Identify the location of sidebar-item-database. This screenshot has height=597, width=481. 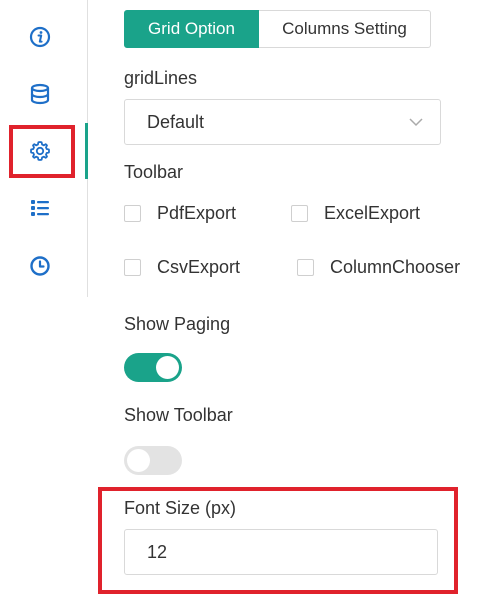
(40, 94).